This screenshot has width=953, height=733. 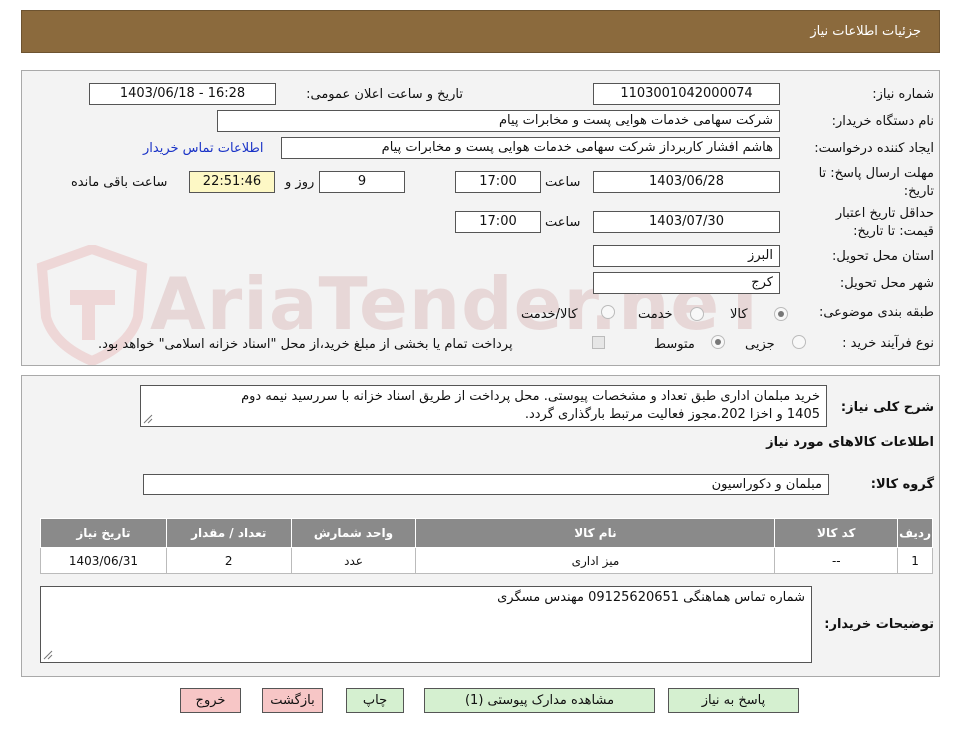 I want to click on city-label: شهر محل تحویل:, so click(x=886, y=283).